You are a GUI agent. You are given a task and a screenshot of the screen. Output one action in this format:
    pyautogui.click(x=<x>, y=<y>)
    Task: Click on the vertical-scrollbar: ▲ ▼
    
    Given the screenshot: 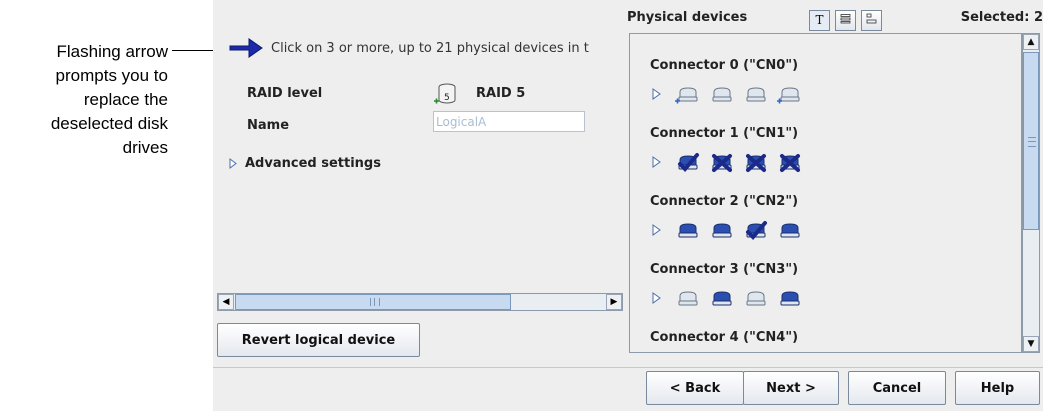 What is the action you would take?
    pyautogui.click(x=1031, y=193)
    